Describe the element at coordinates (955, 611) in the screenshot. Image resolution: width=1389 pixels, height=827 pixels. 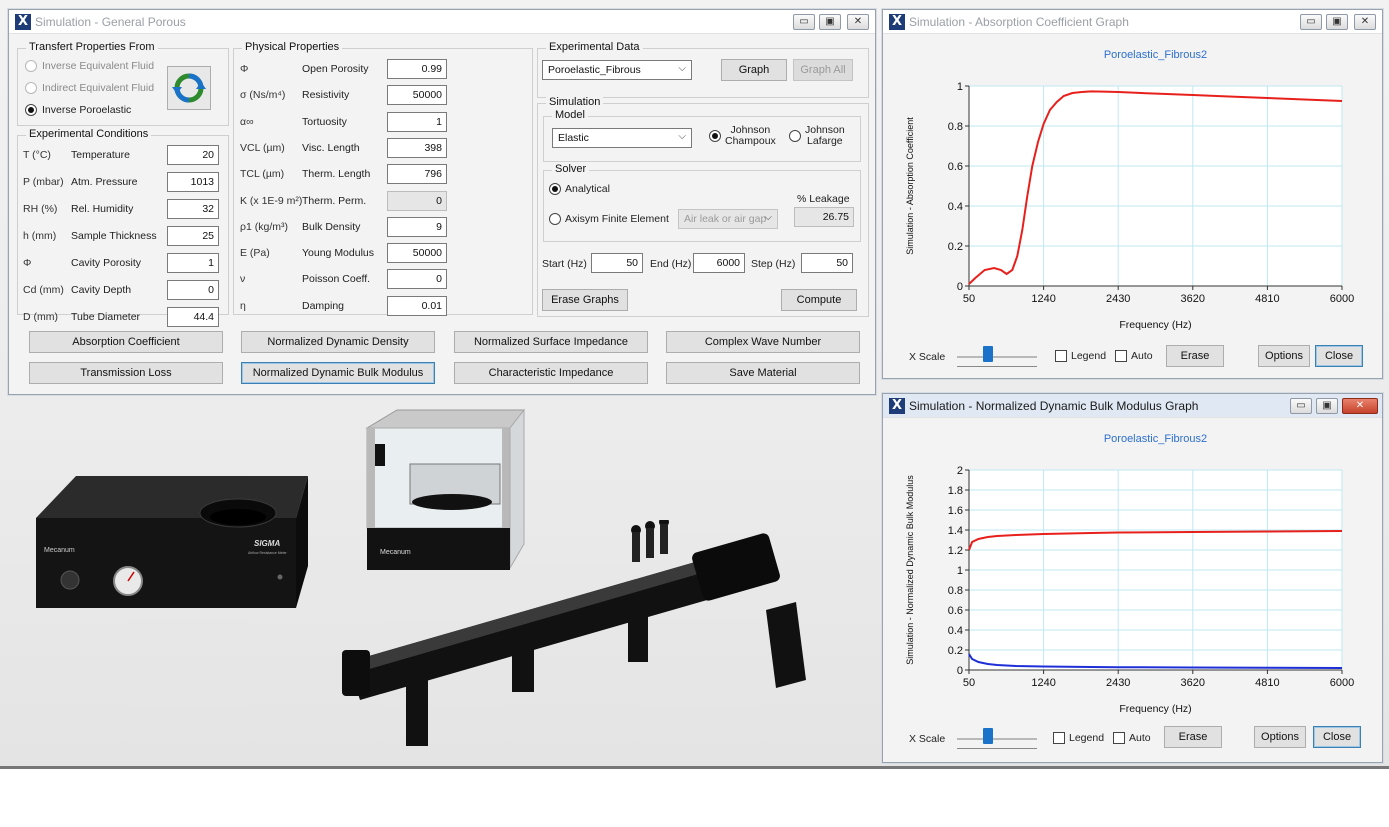
I see `y-tick-label: 0.6` at that location.